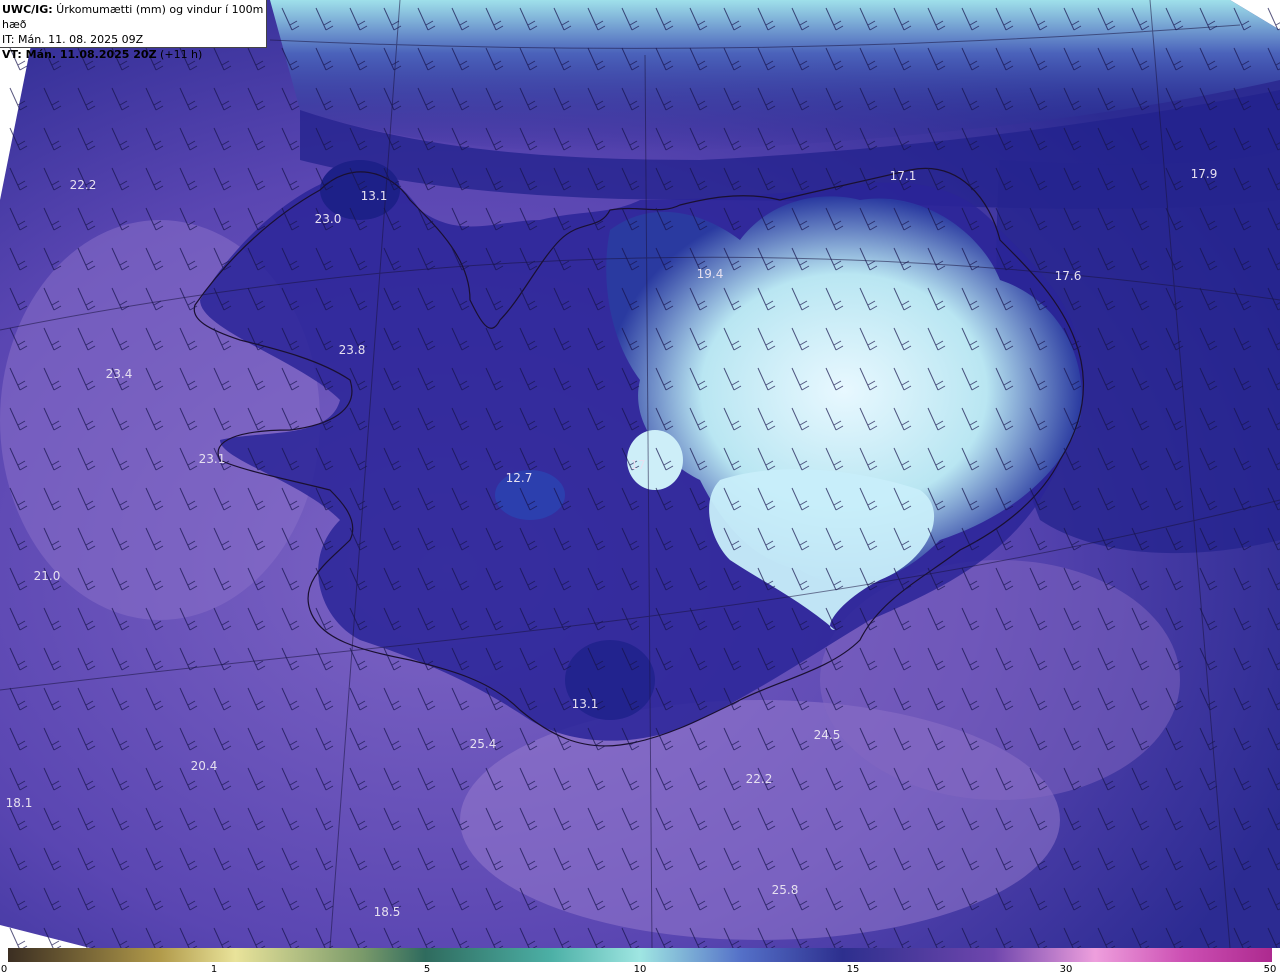 The height and width of the screenshot is (978, 1280). What do you see at coordinates (710, 274) in the screenshot?
I see `station-value: 19.4` at bounding box center [710, 274].